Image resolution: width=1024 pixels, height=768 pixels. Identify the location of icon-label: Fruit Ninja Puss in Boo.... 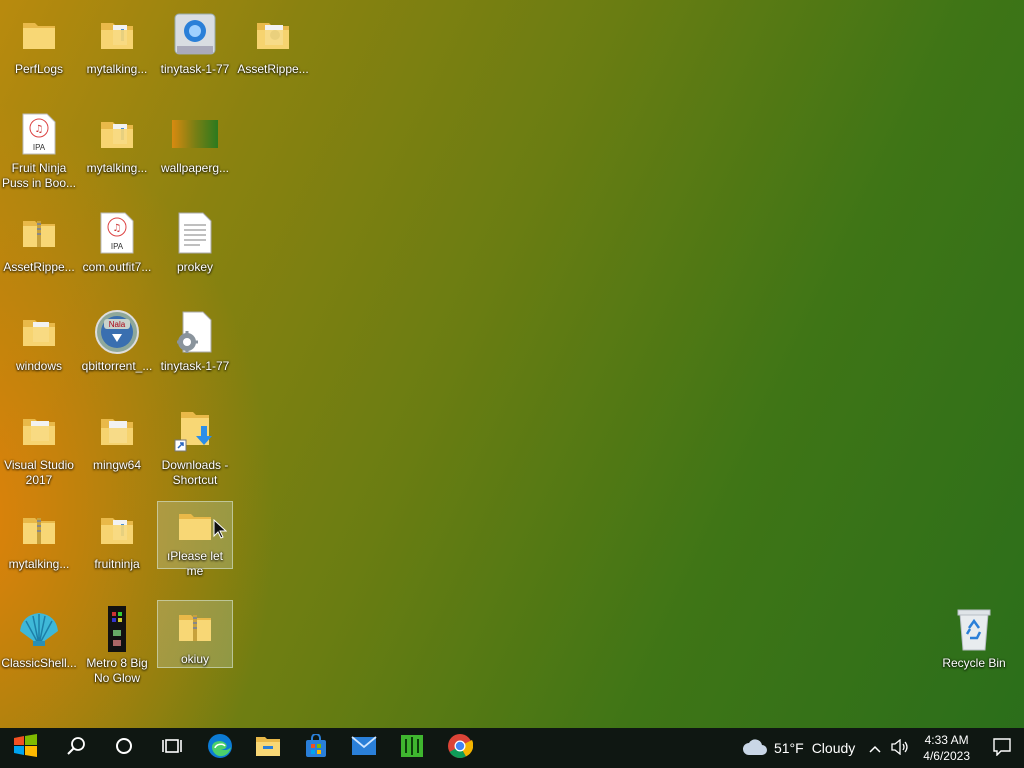
(39, 175).